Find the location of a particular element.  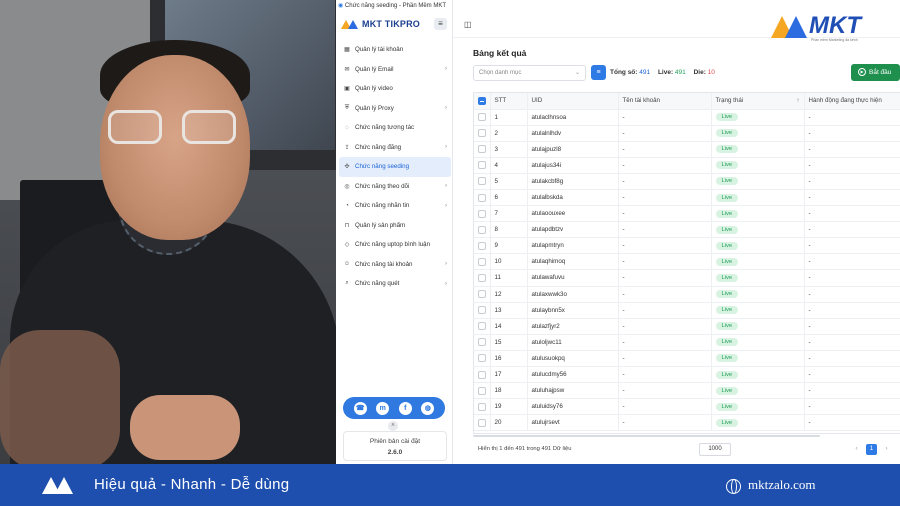

category-select: Chọn danh mục ⌄ is located at coordinates (529, 73).